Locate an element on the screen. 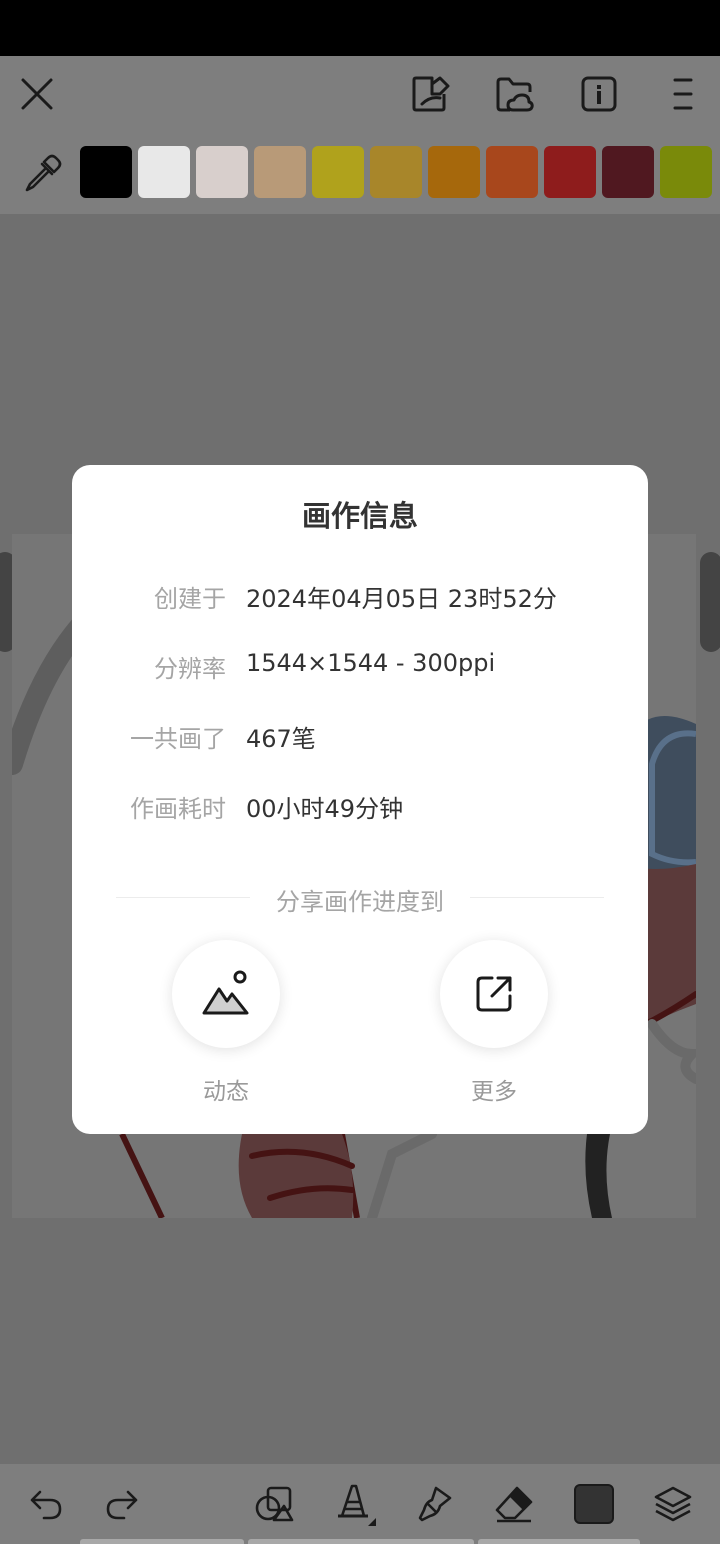  share-more-button is located at coordinates (494, 994).